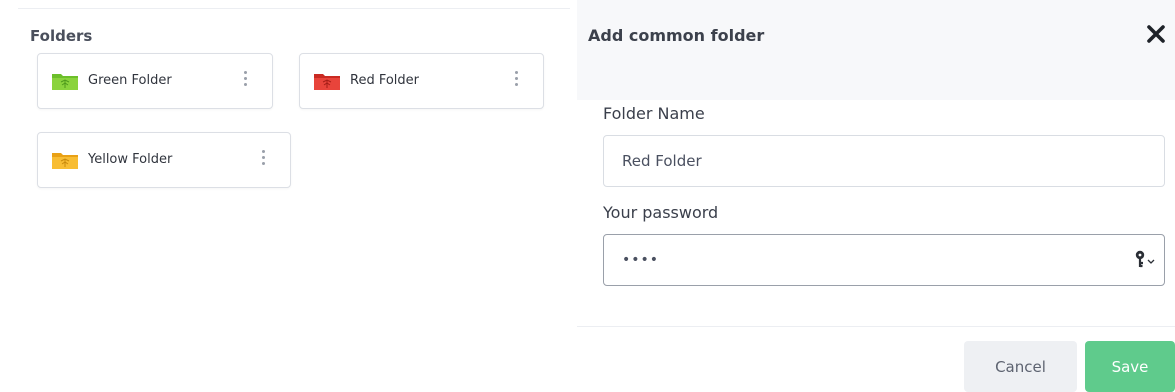  I want to click on folder-card-yellow: Yellow Folder, so click(164, 160).